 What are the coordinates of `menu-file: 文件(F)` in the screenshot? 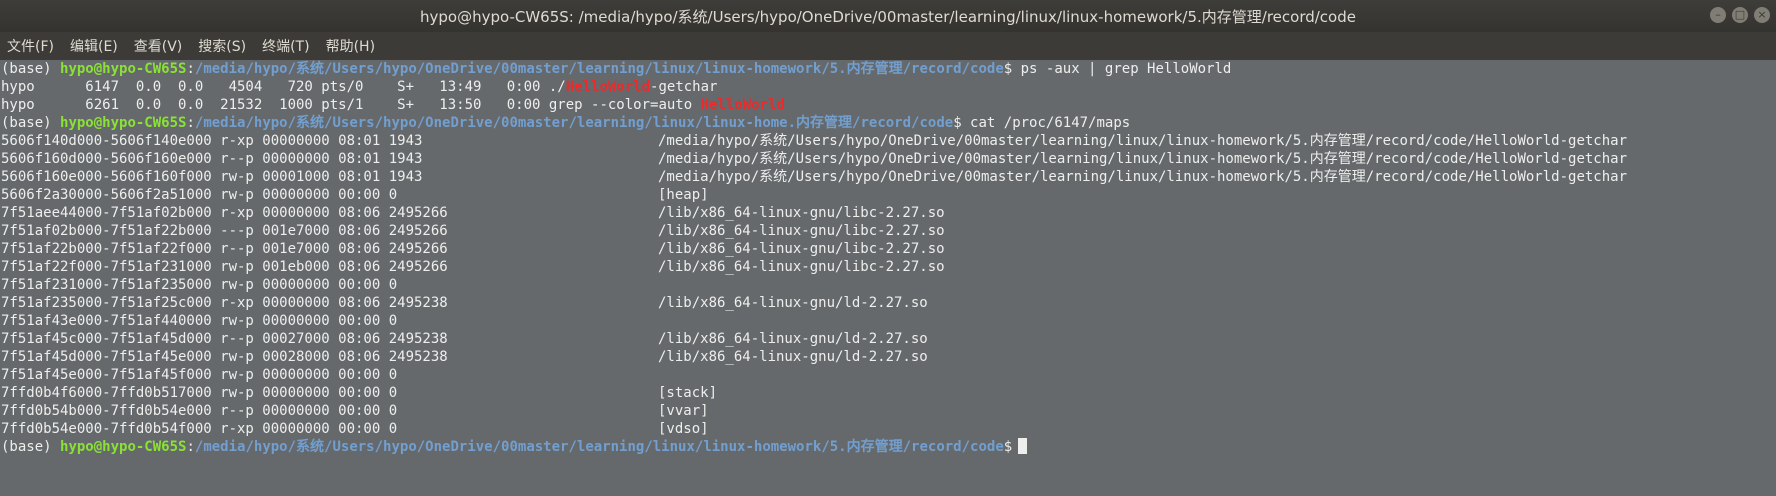 It's located at (31, 46).